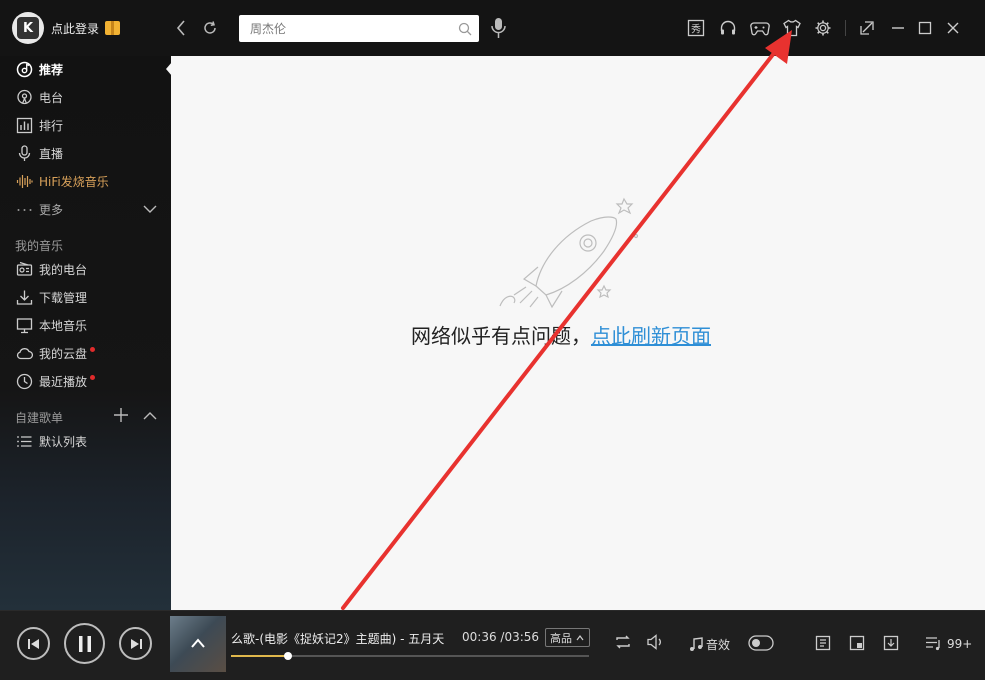  I want to click on sidebar-item-label: 本地音乐, so click(63, 325).